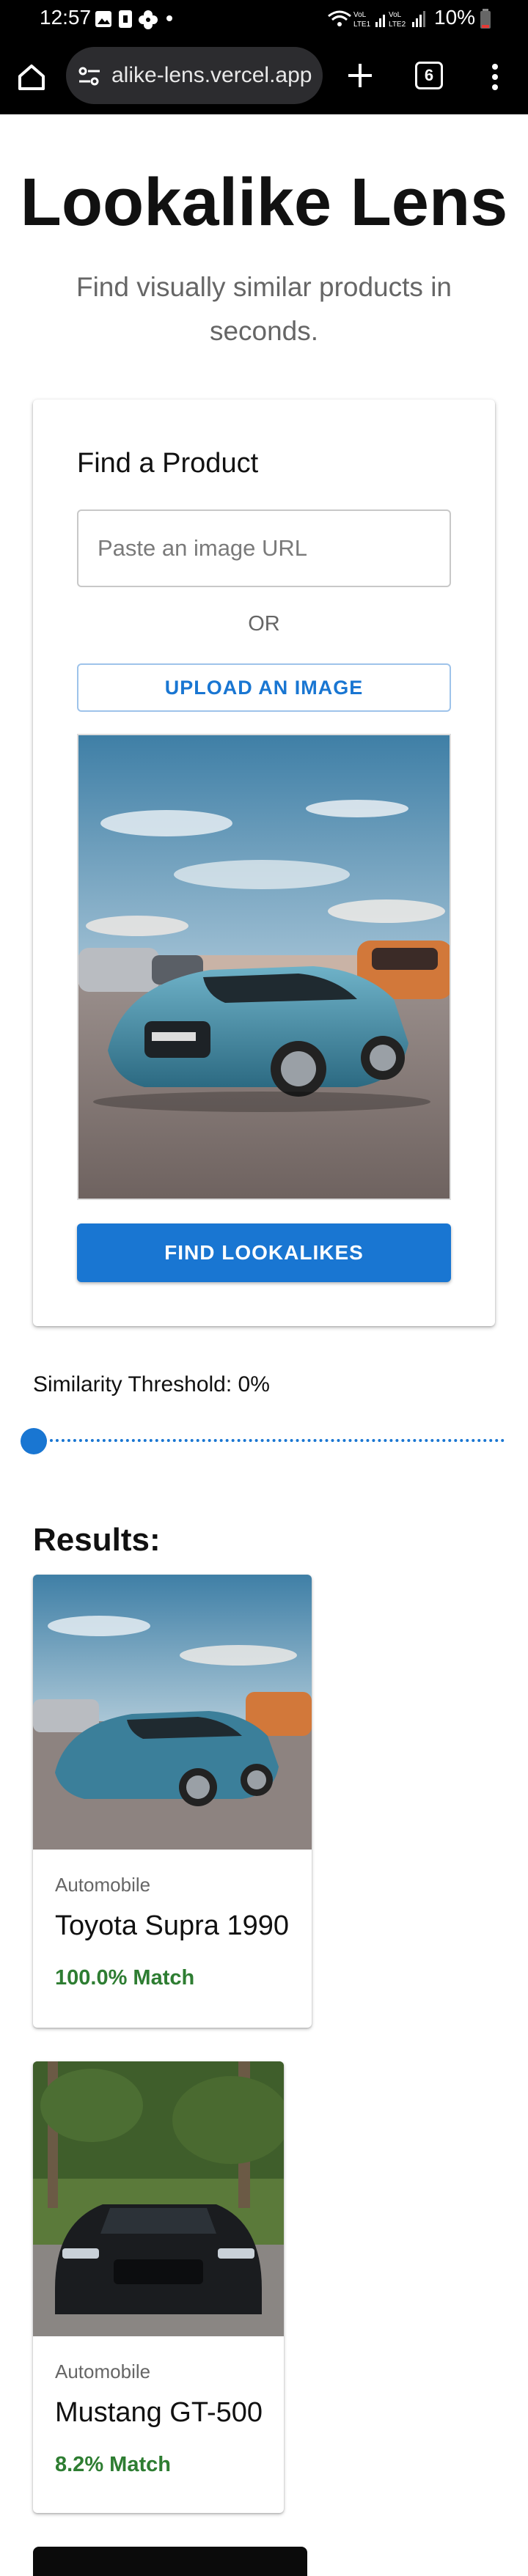 Image resolution: width=528 pixels, height=2576 pixels. Describe the element at coordinates (113, 2464) in the screenshot. I see `result-match-score: 8.2% Match` at that location.